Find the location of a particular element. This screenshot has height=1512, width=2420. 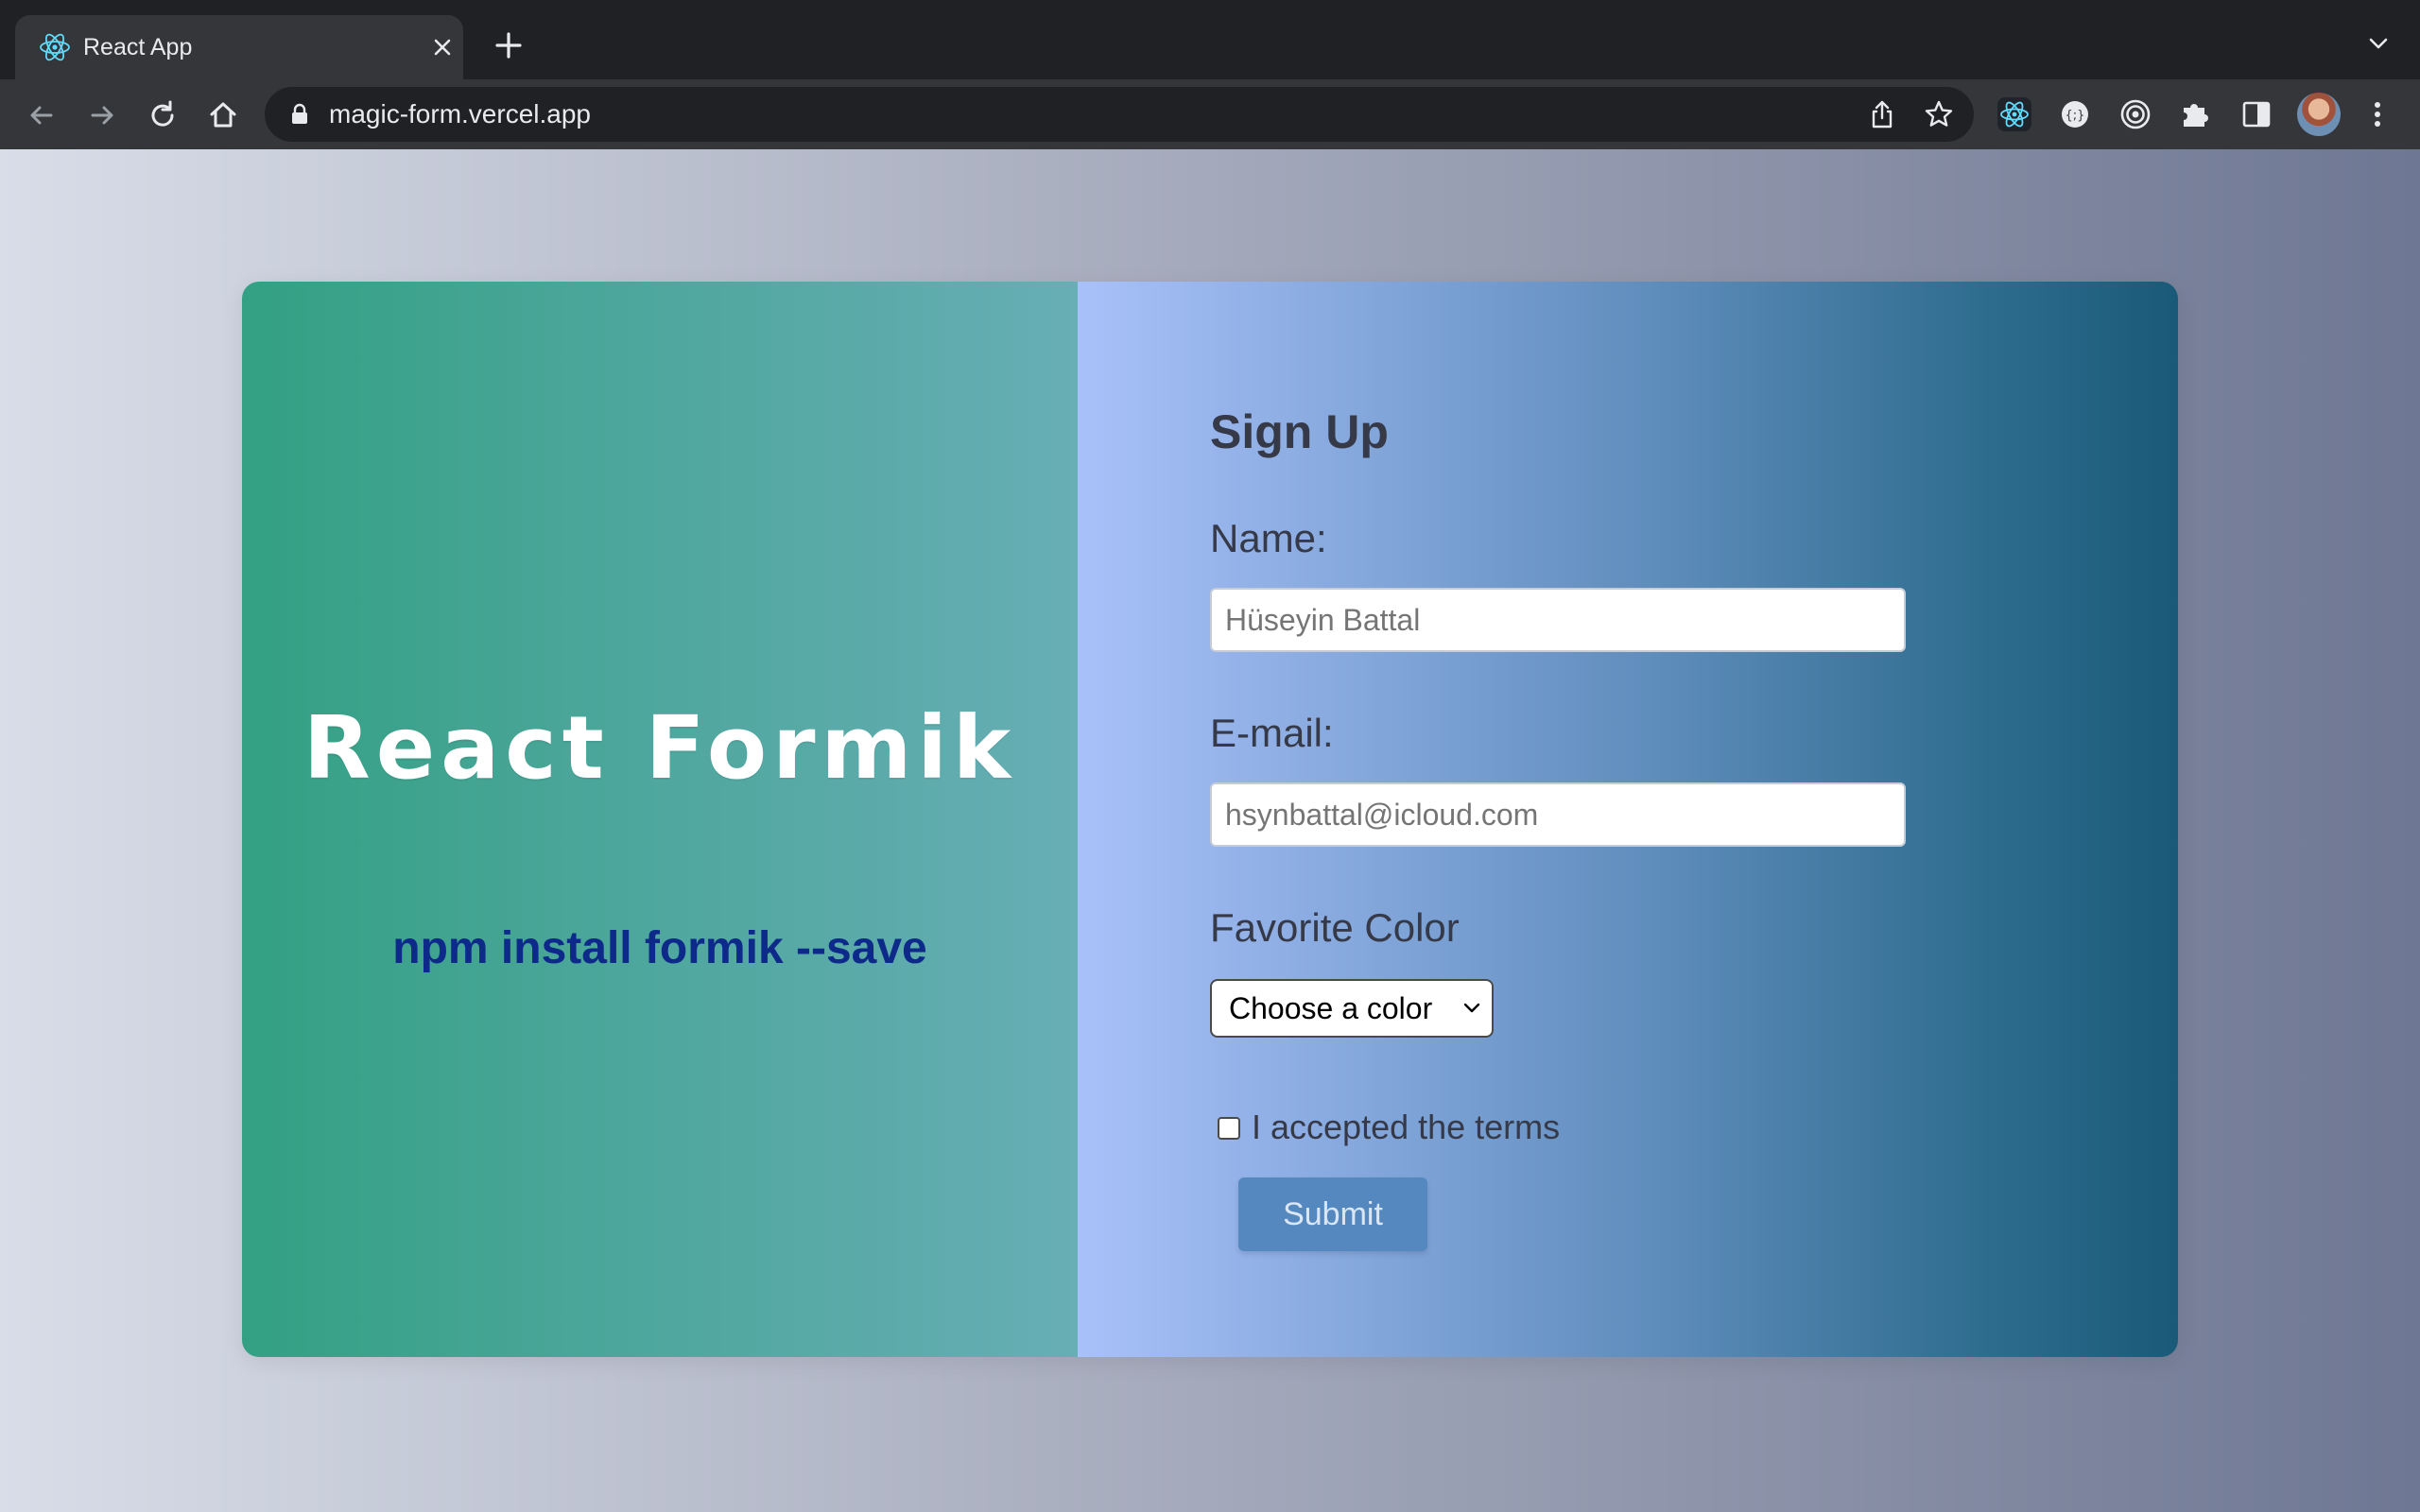

new-tab-icon is located at coordinates (508, 45).